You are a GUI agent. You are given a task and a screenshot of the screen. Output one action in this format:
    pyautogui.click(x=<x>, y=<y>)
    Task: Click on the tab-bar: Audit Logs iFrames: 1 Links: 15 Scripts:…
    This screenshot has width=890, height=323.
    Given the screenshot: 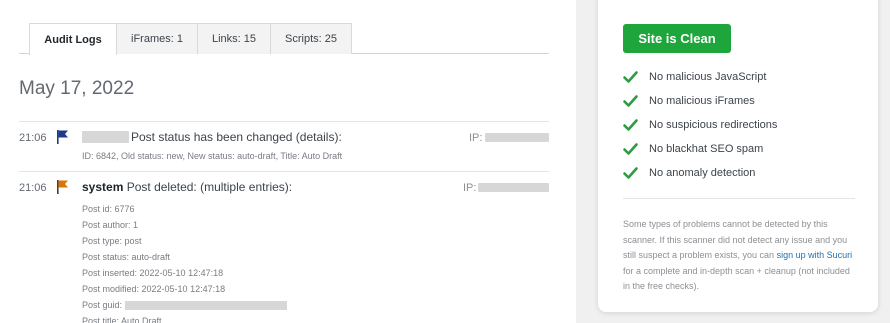 What is the action you would take?
    pyautogui.click(x=284, y=39)
    